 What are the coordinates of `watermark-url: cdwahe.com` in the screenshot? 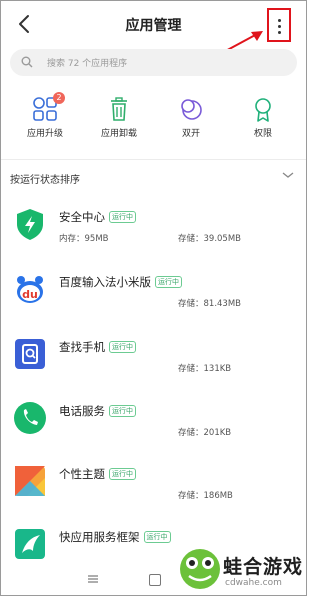 It's located at (253, 583).